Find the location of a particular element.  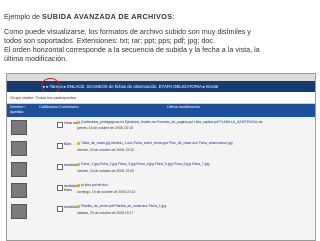

group-selector: Grupo visible: Todos los participantes is located at coordinates (161, 98).